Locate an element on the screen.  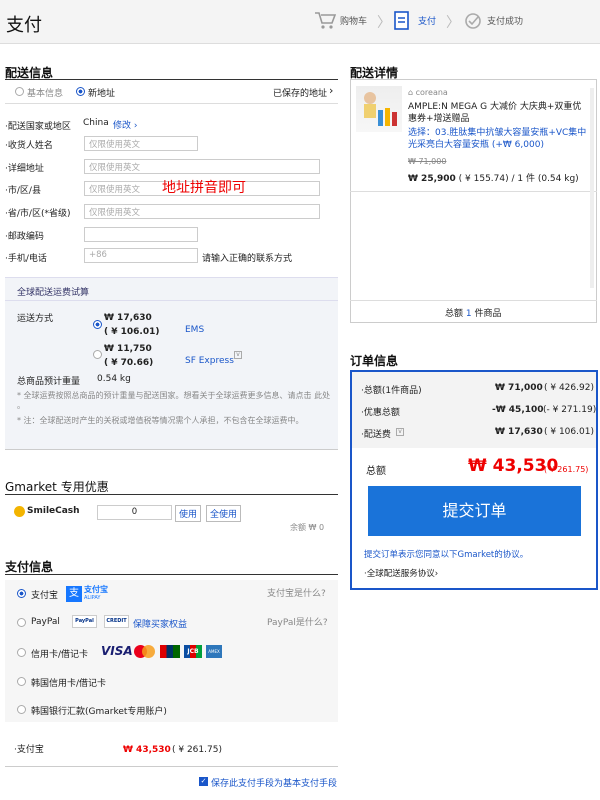
phone-label: ·手机/电话 is located at coordinates (26, 259).